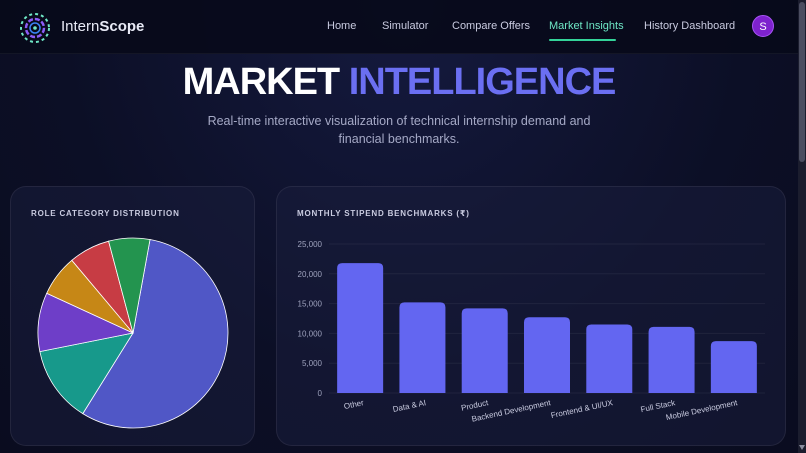  I want to click on y-tick-label: 20,000, so click(310, 274).